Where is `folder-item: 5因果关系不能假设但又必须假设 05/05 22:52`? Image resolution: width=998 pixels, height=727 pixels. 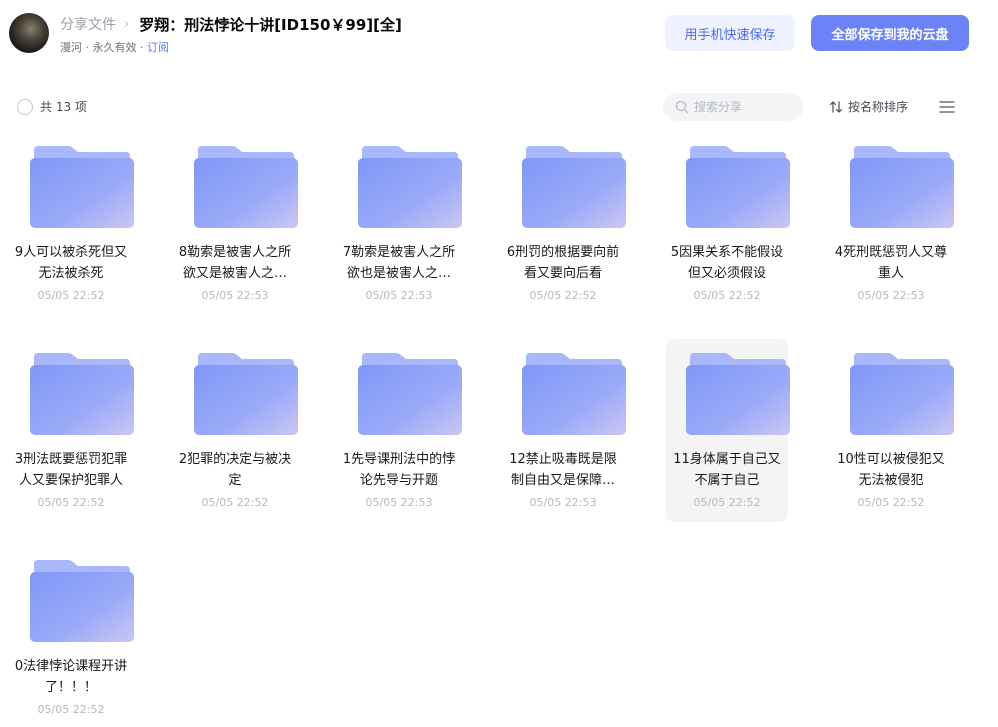 folder-item: 5因果关系不能假设但又必须假设 05/05 22:52 is located at coordinates (728, 223).